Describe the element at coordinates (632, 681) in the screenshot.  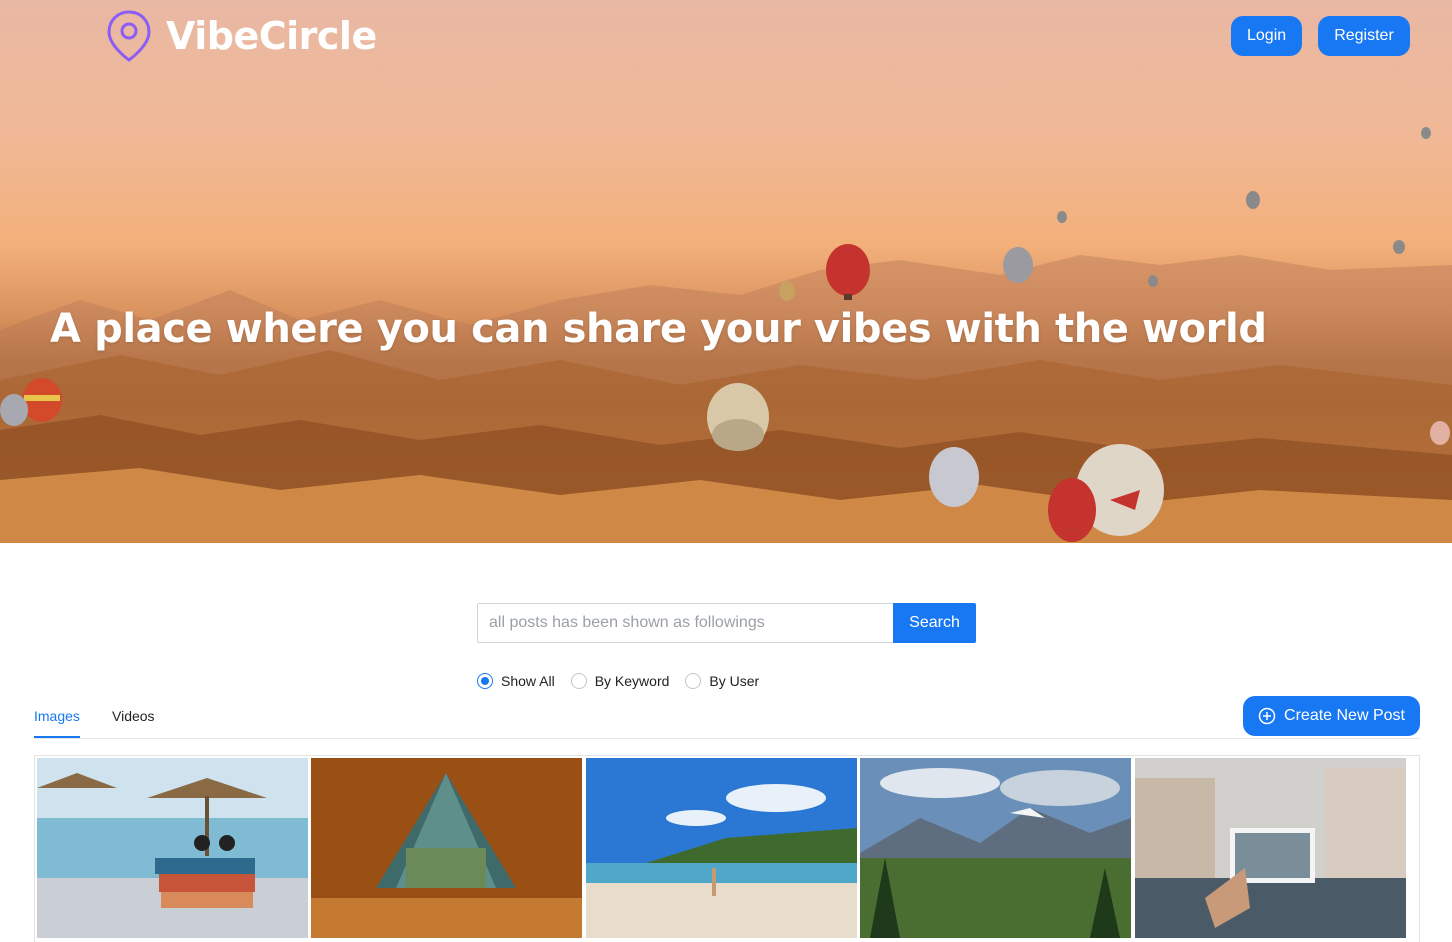
I see `radio-label: By Keyword` at that location.